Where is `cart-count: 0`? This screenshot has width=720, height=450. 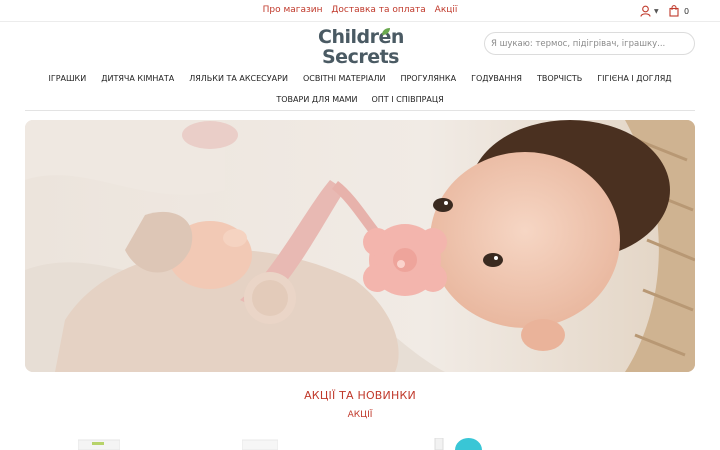
cart-count: 0 is located at coordinates (687, 11).